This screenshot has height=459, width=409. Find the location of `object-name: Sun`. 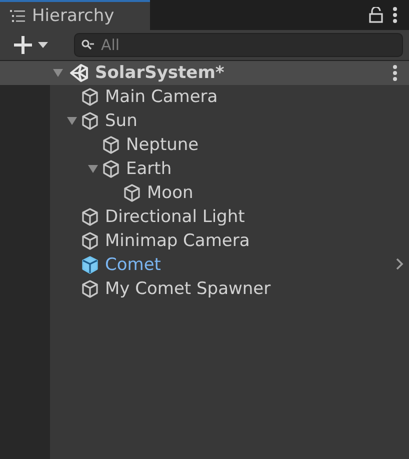

object-name: Sun is located at coordinates (119, 121).